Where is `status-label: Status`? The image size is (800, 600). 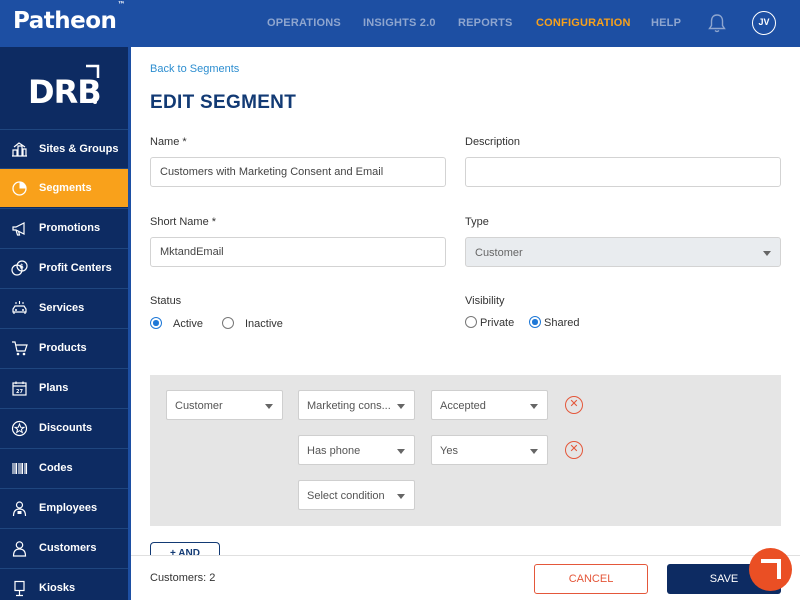 status-label: Status is located at coordinates (166, 301).